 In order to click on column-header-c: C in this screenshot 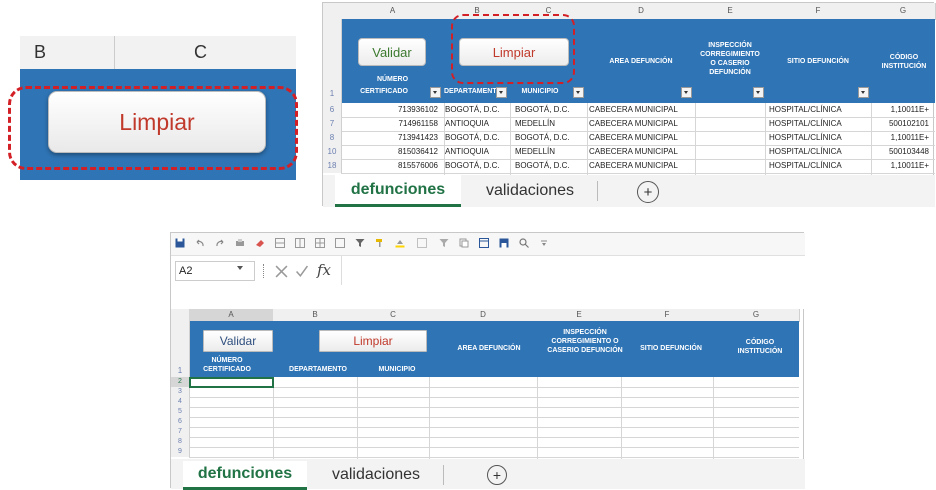, I will do `click(200, 52)`.